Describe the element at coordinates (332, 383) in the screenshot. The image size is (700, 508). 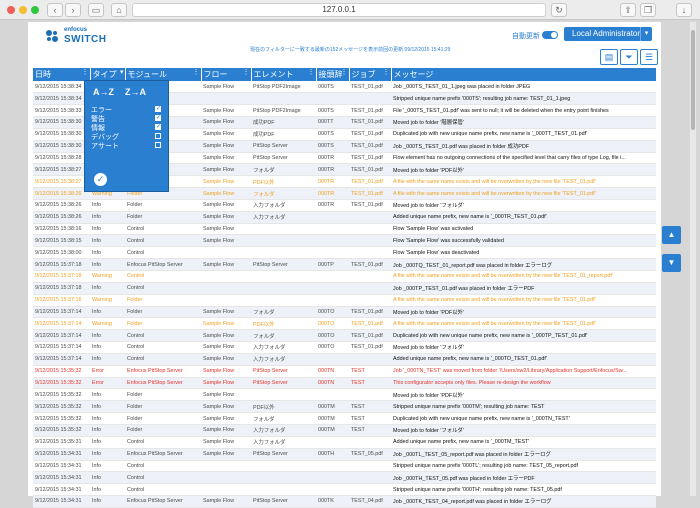
I see `cell-prefix: 000TN` at that location.